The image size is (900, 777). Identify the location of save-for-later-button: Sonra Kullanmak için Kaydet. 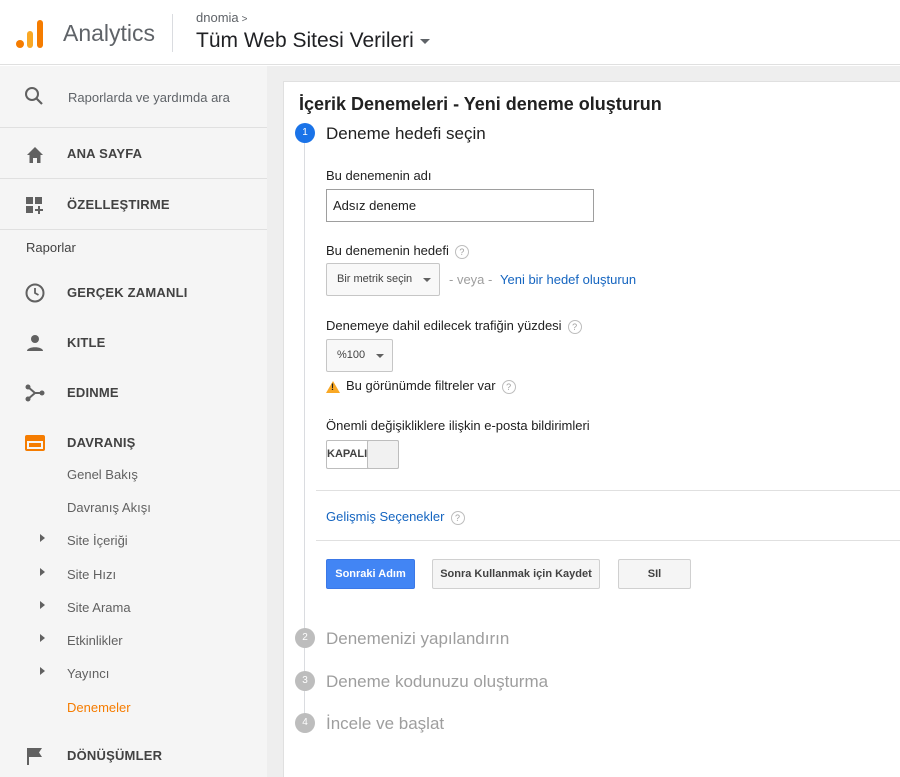
(516, 574).